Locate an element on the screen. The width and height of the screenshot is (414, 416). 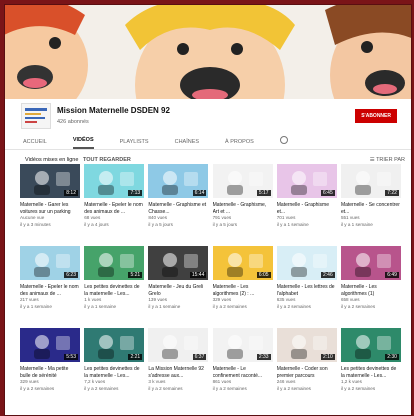
section-title: Vidéos mises en ligne is located at coordinates (52, 160).